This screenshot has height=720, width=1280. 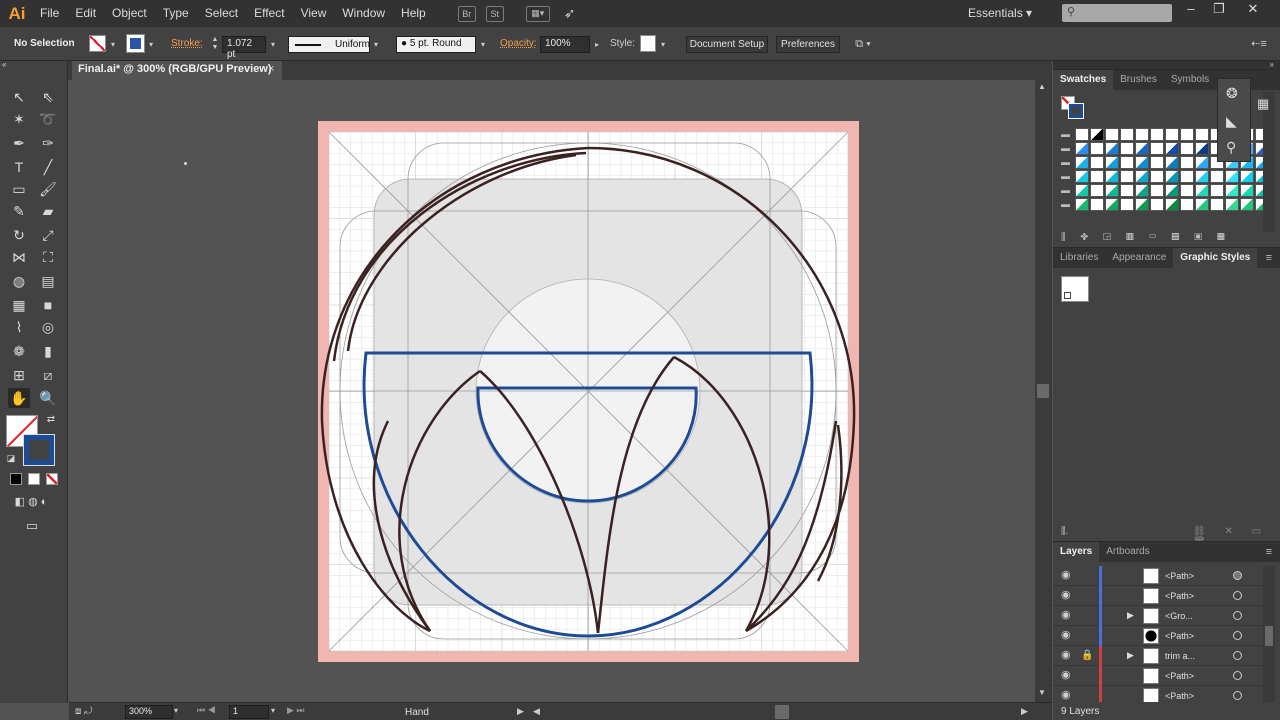 What do you see at coordinates (363, 13) in the screenshot?
I see `menu-window: Window` at bounding box center [363, 13].